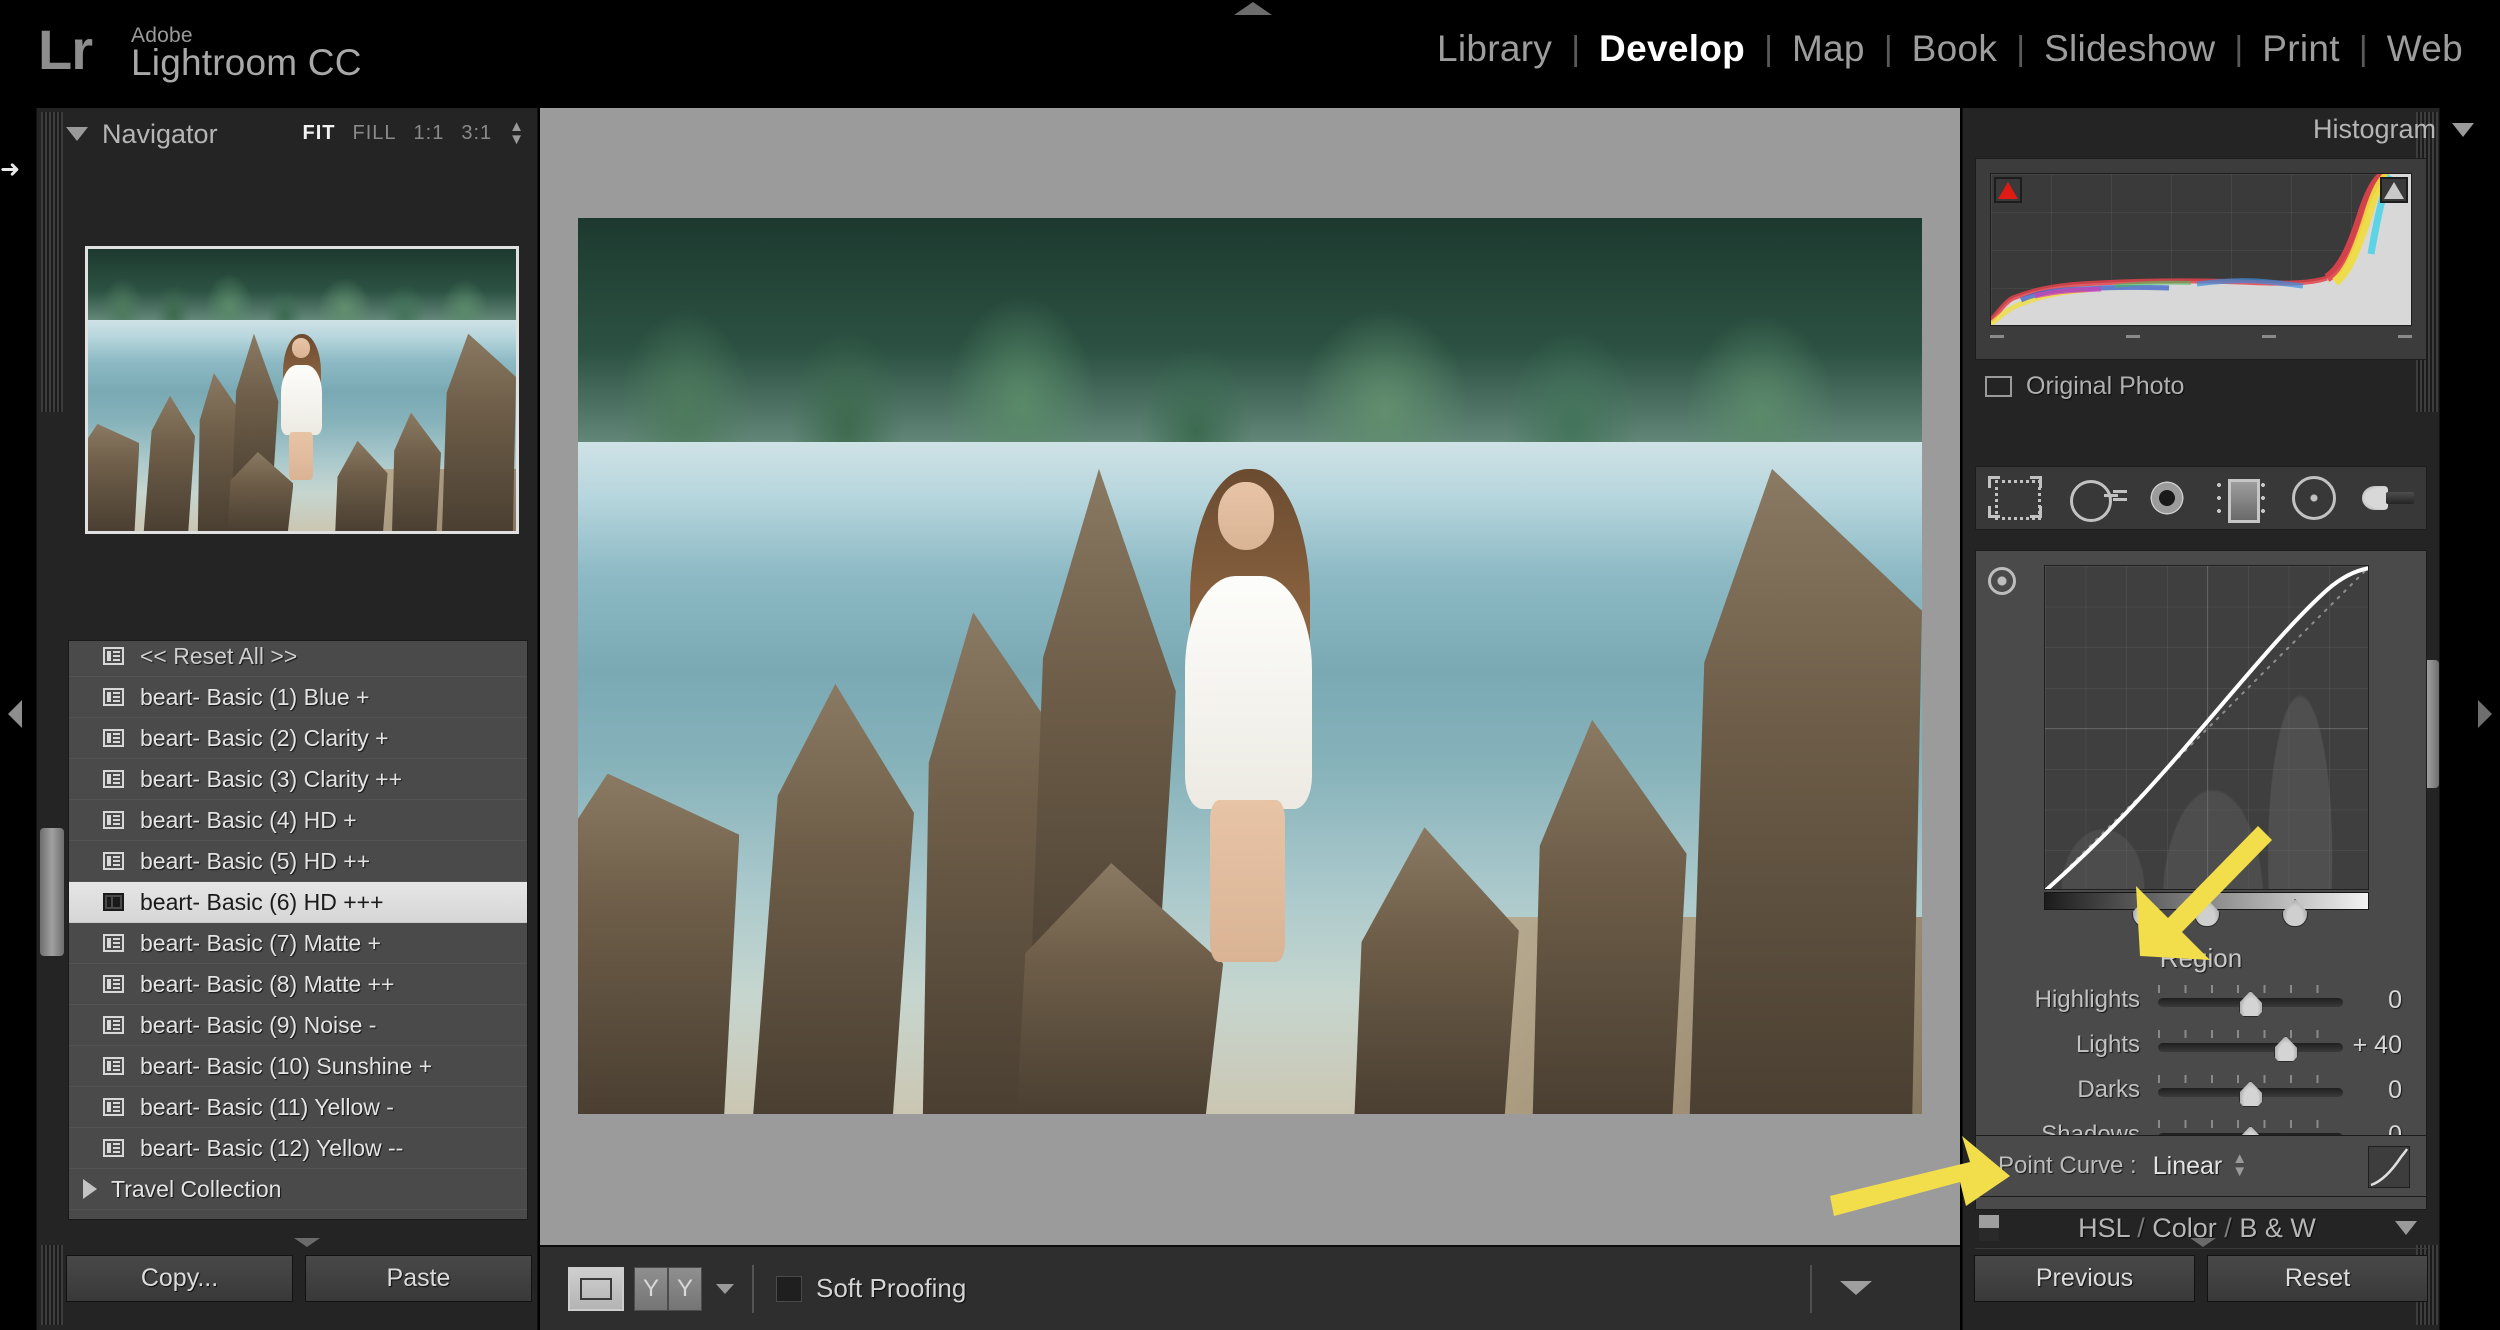  Describe the element at coordinates (429, 133) in the screenshot. I see `navigator-zoom-1-1: 1:1` at that location.